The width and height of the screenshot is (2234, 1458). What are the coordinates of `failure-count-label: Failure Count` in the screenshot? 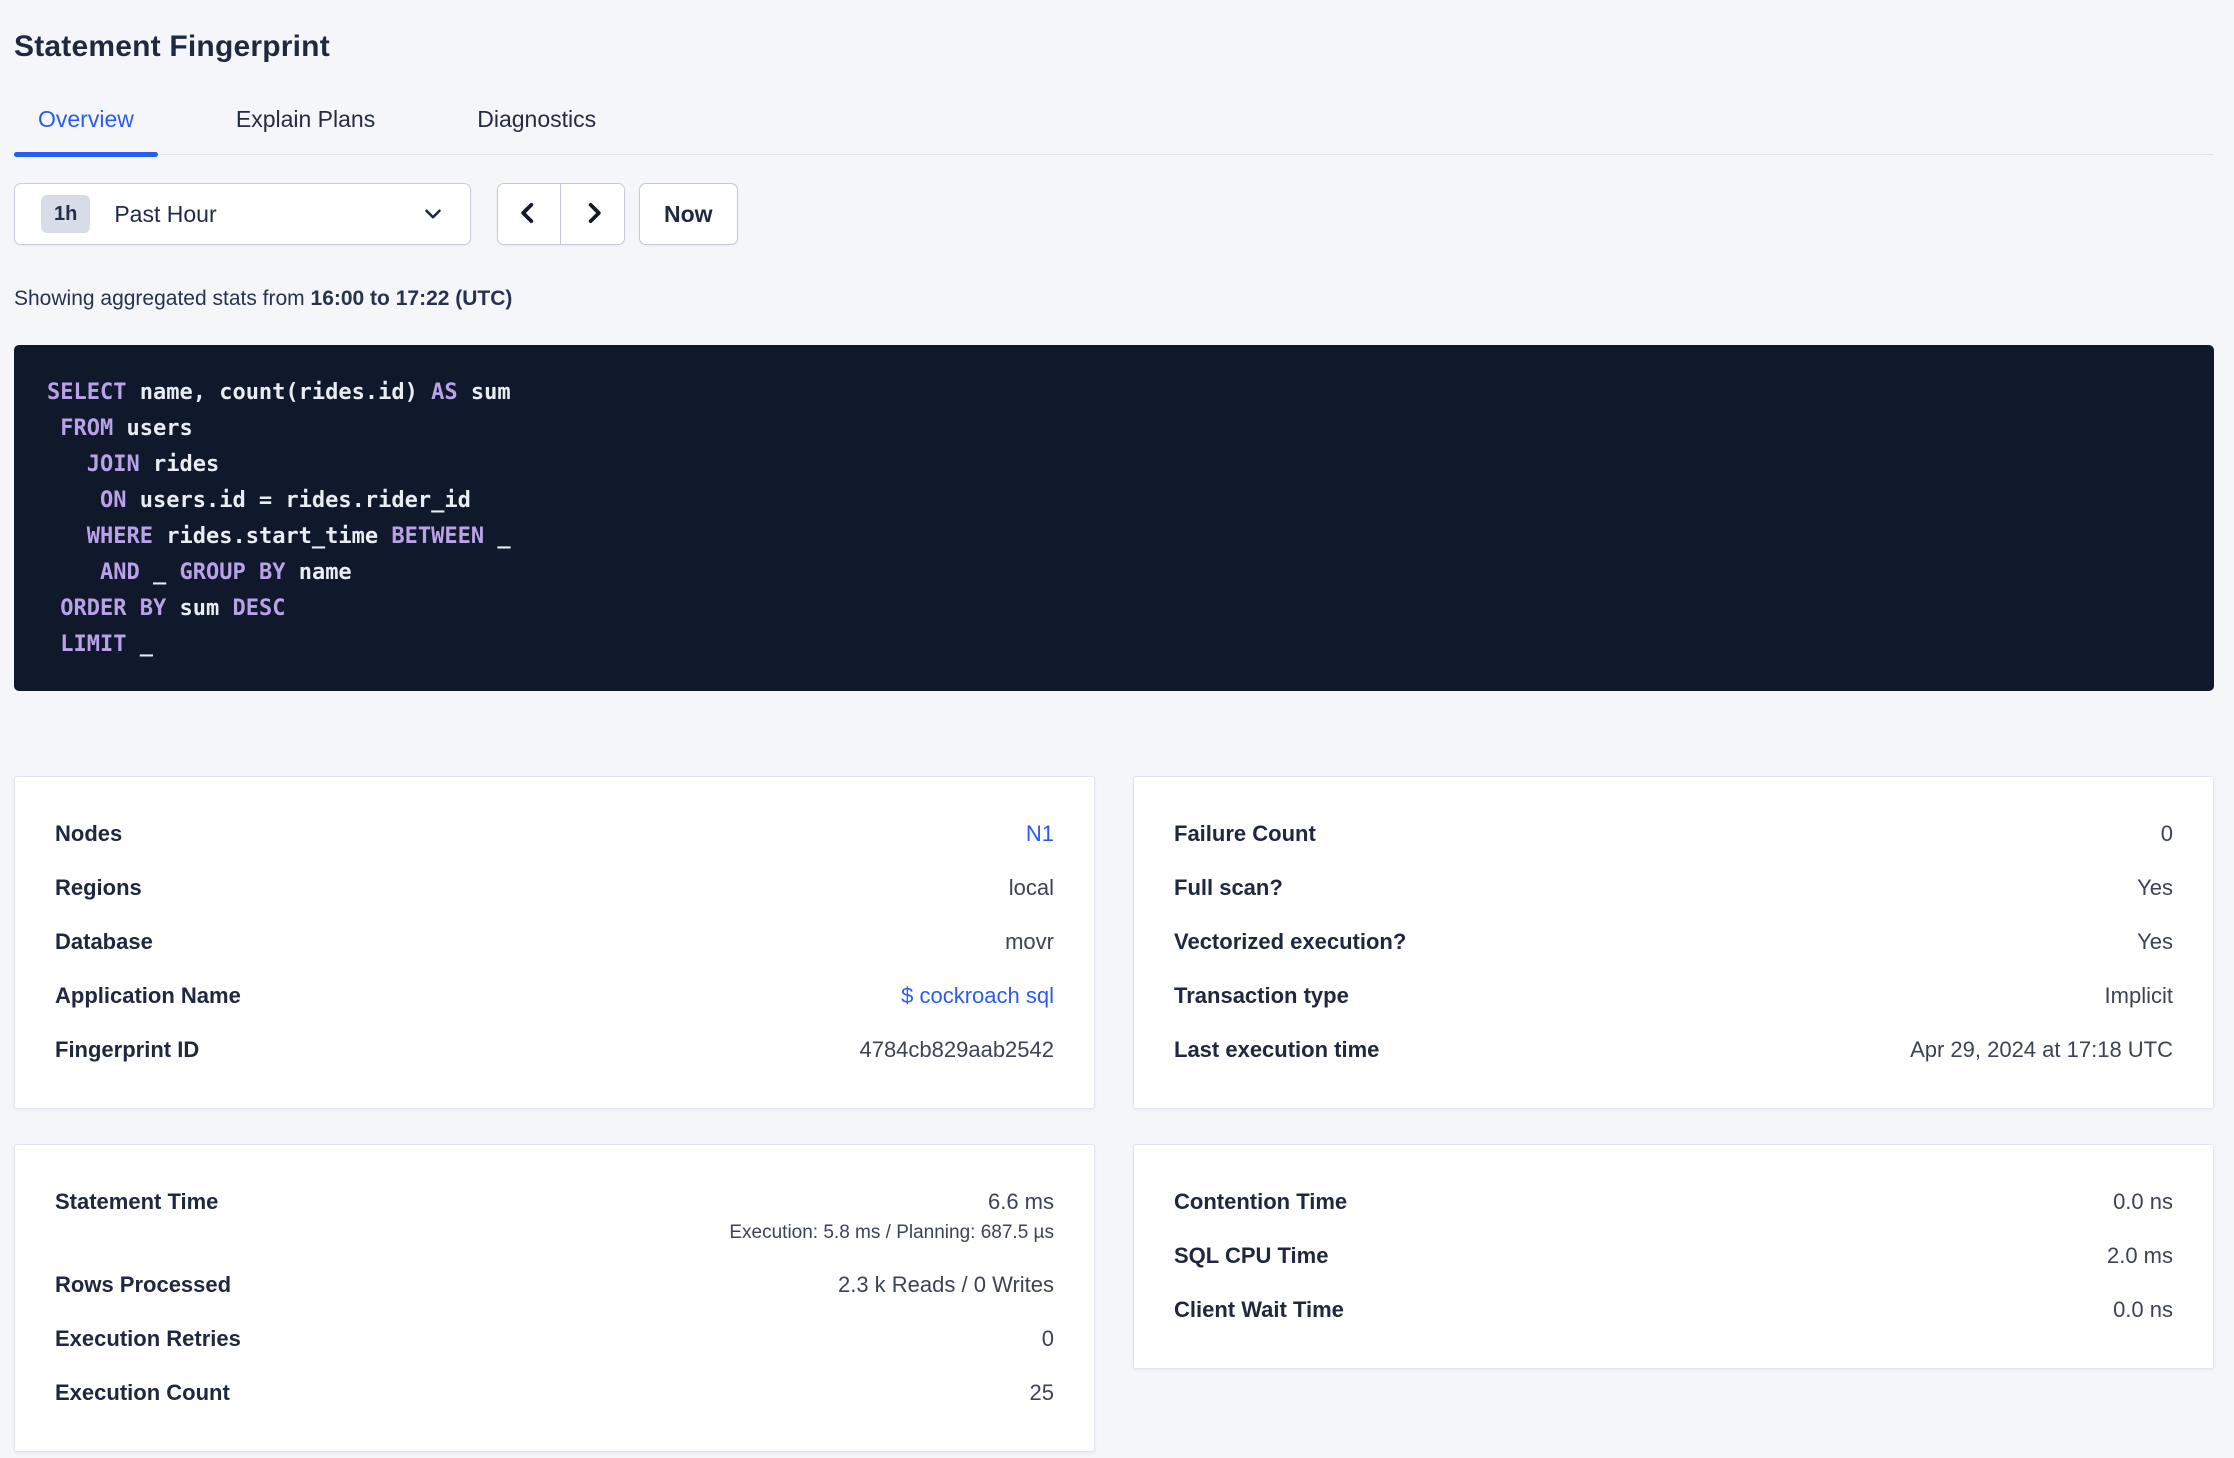 It's located at (1245, 833).